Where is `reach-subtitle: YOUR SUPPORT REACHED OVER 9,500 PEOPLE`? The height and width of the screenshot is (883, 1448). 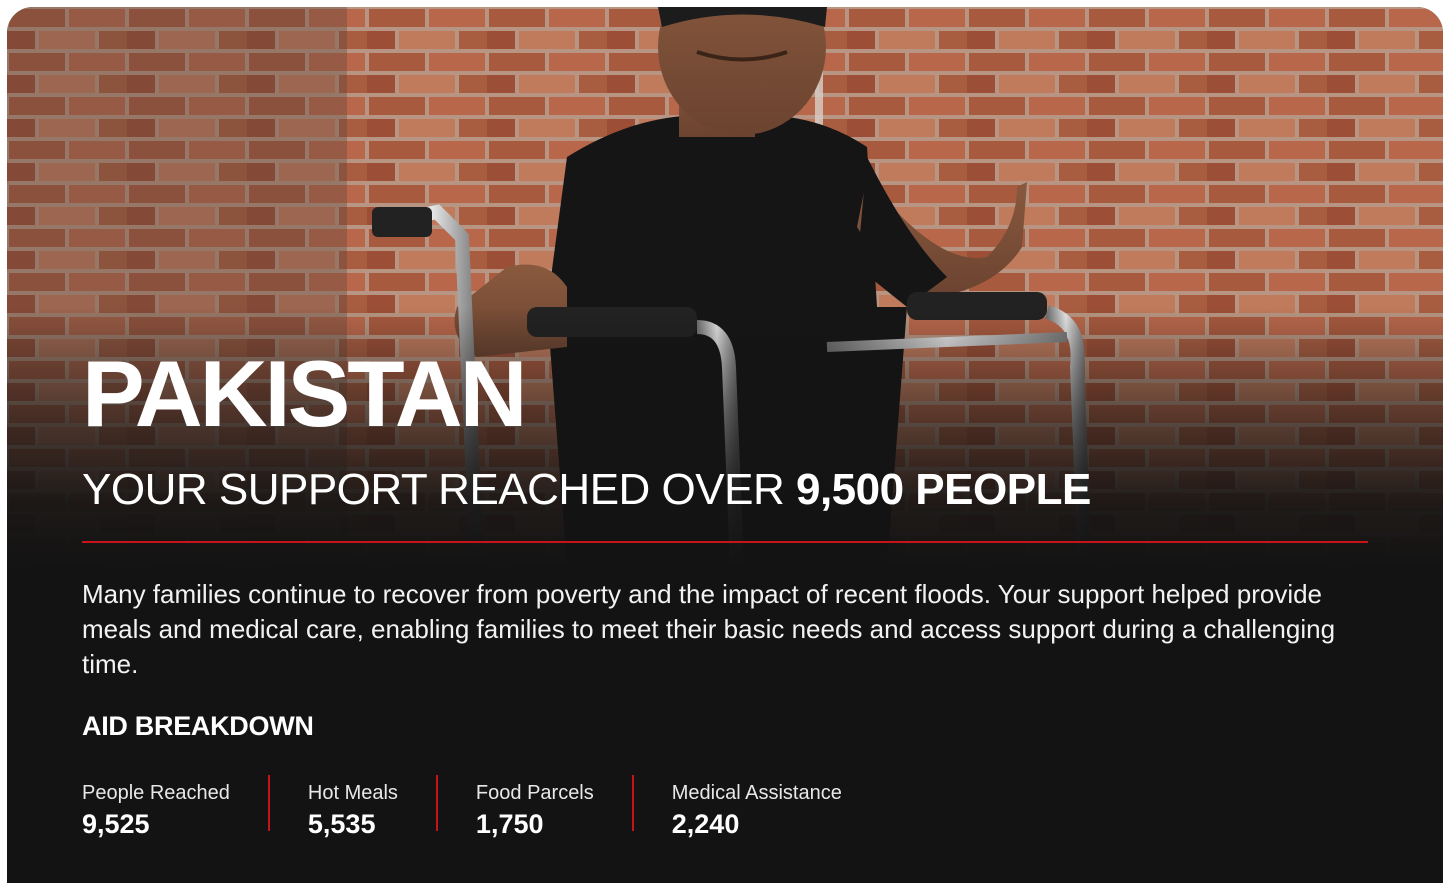 reach-subtitle: YOUR SUPPORT REACHED OVER 9,500 PEOPLE is located at coordinates (586, 489).